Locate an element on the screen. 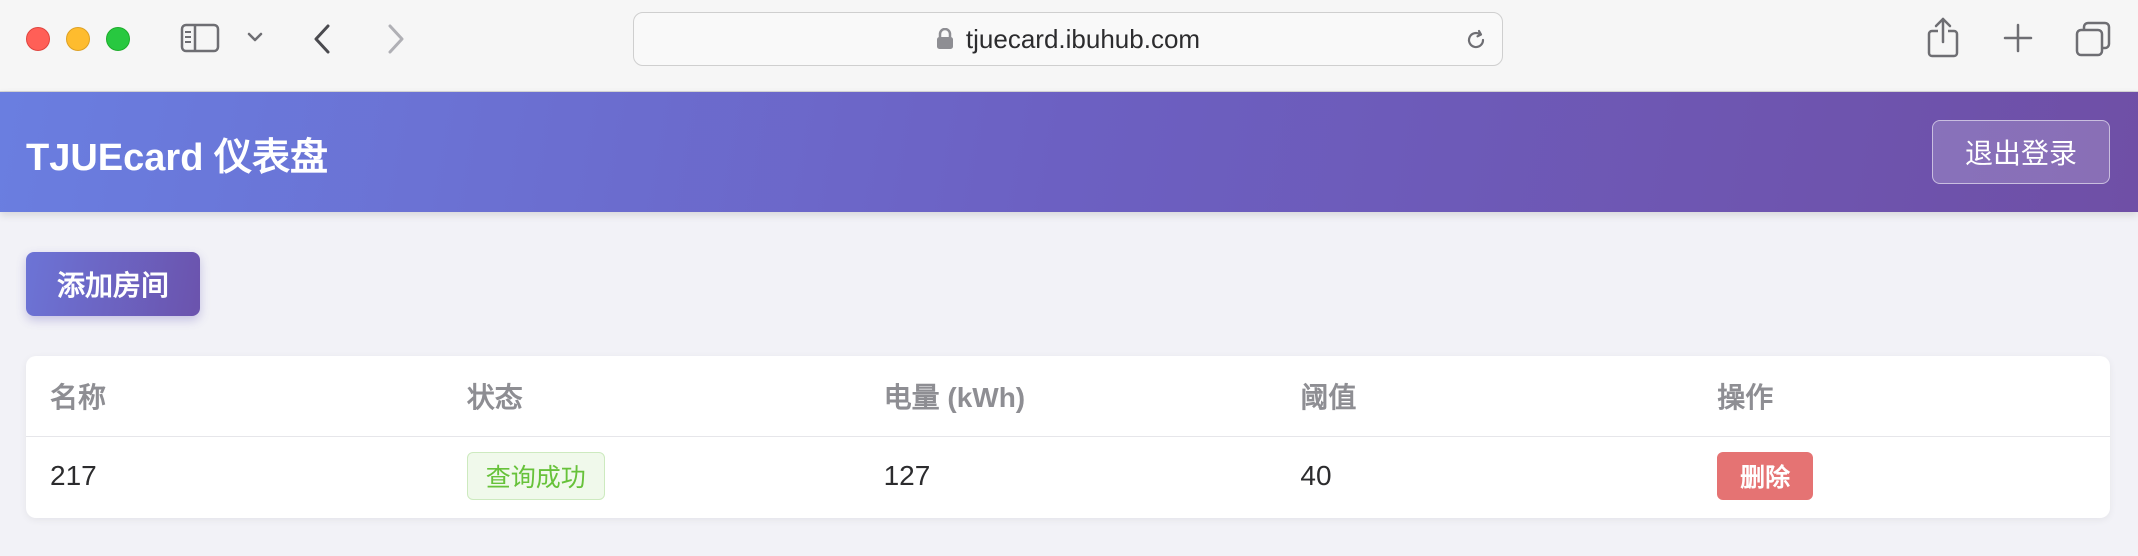 Image resolution: width=2138 pixels, height=556 pixels. chevron-right-icon is located at coordinates (395, 39).